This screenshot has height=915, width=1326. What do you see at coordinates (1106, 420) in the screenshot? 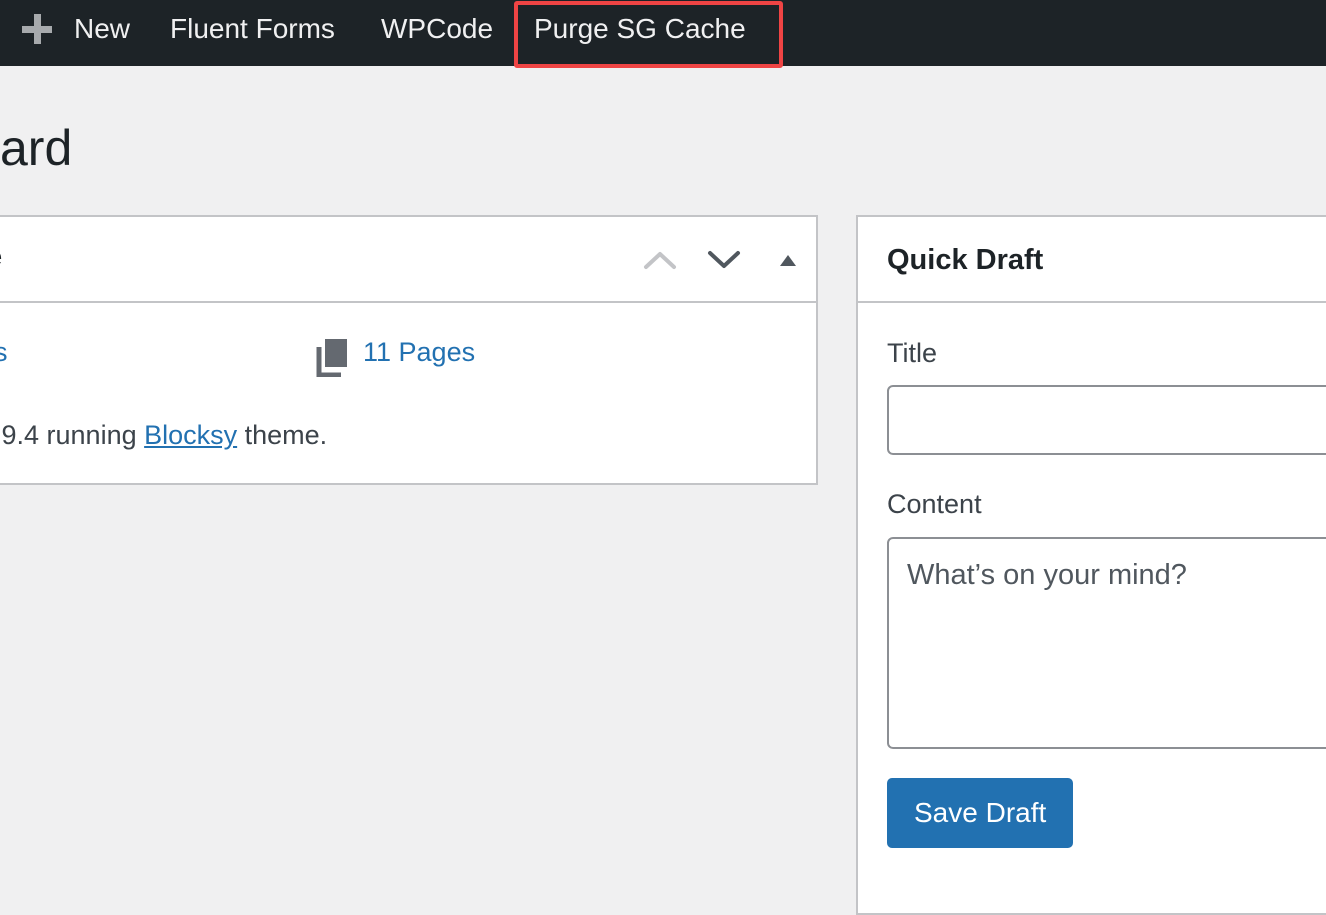
I see `title-input` at bounding box center [1106, 420].